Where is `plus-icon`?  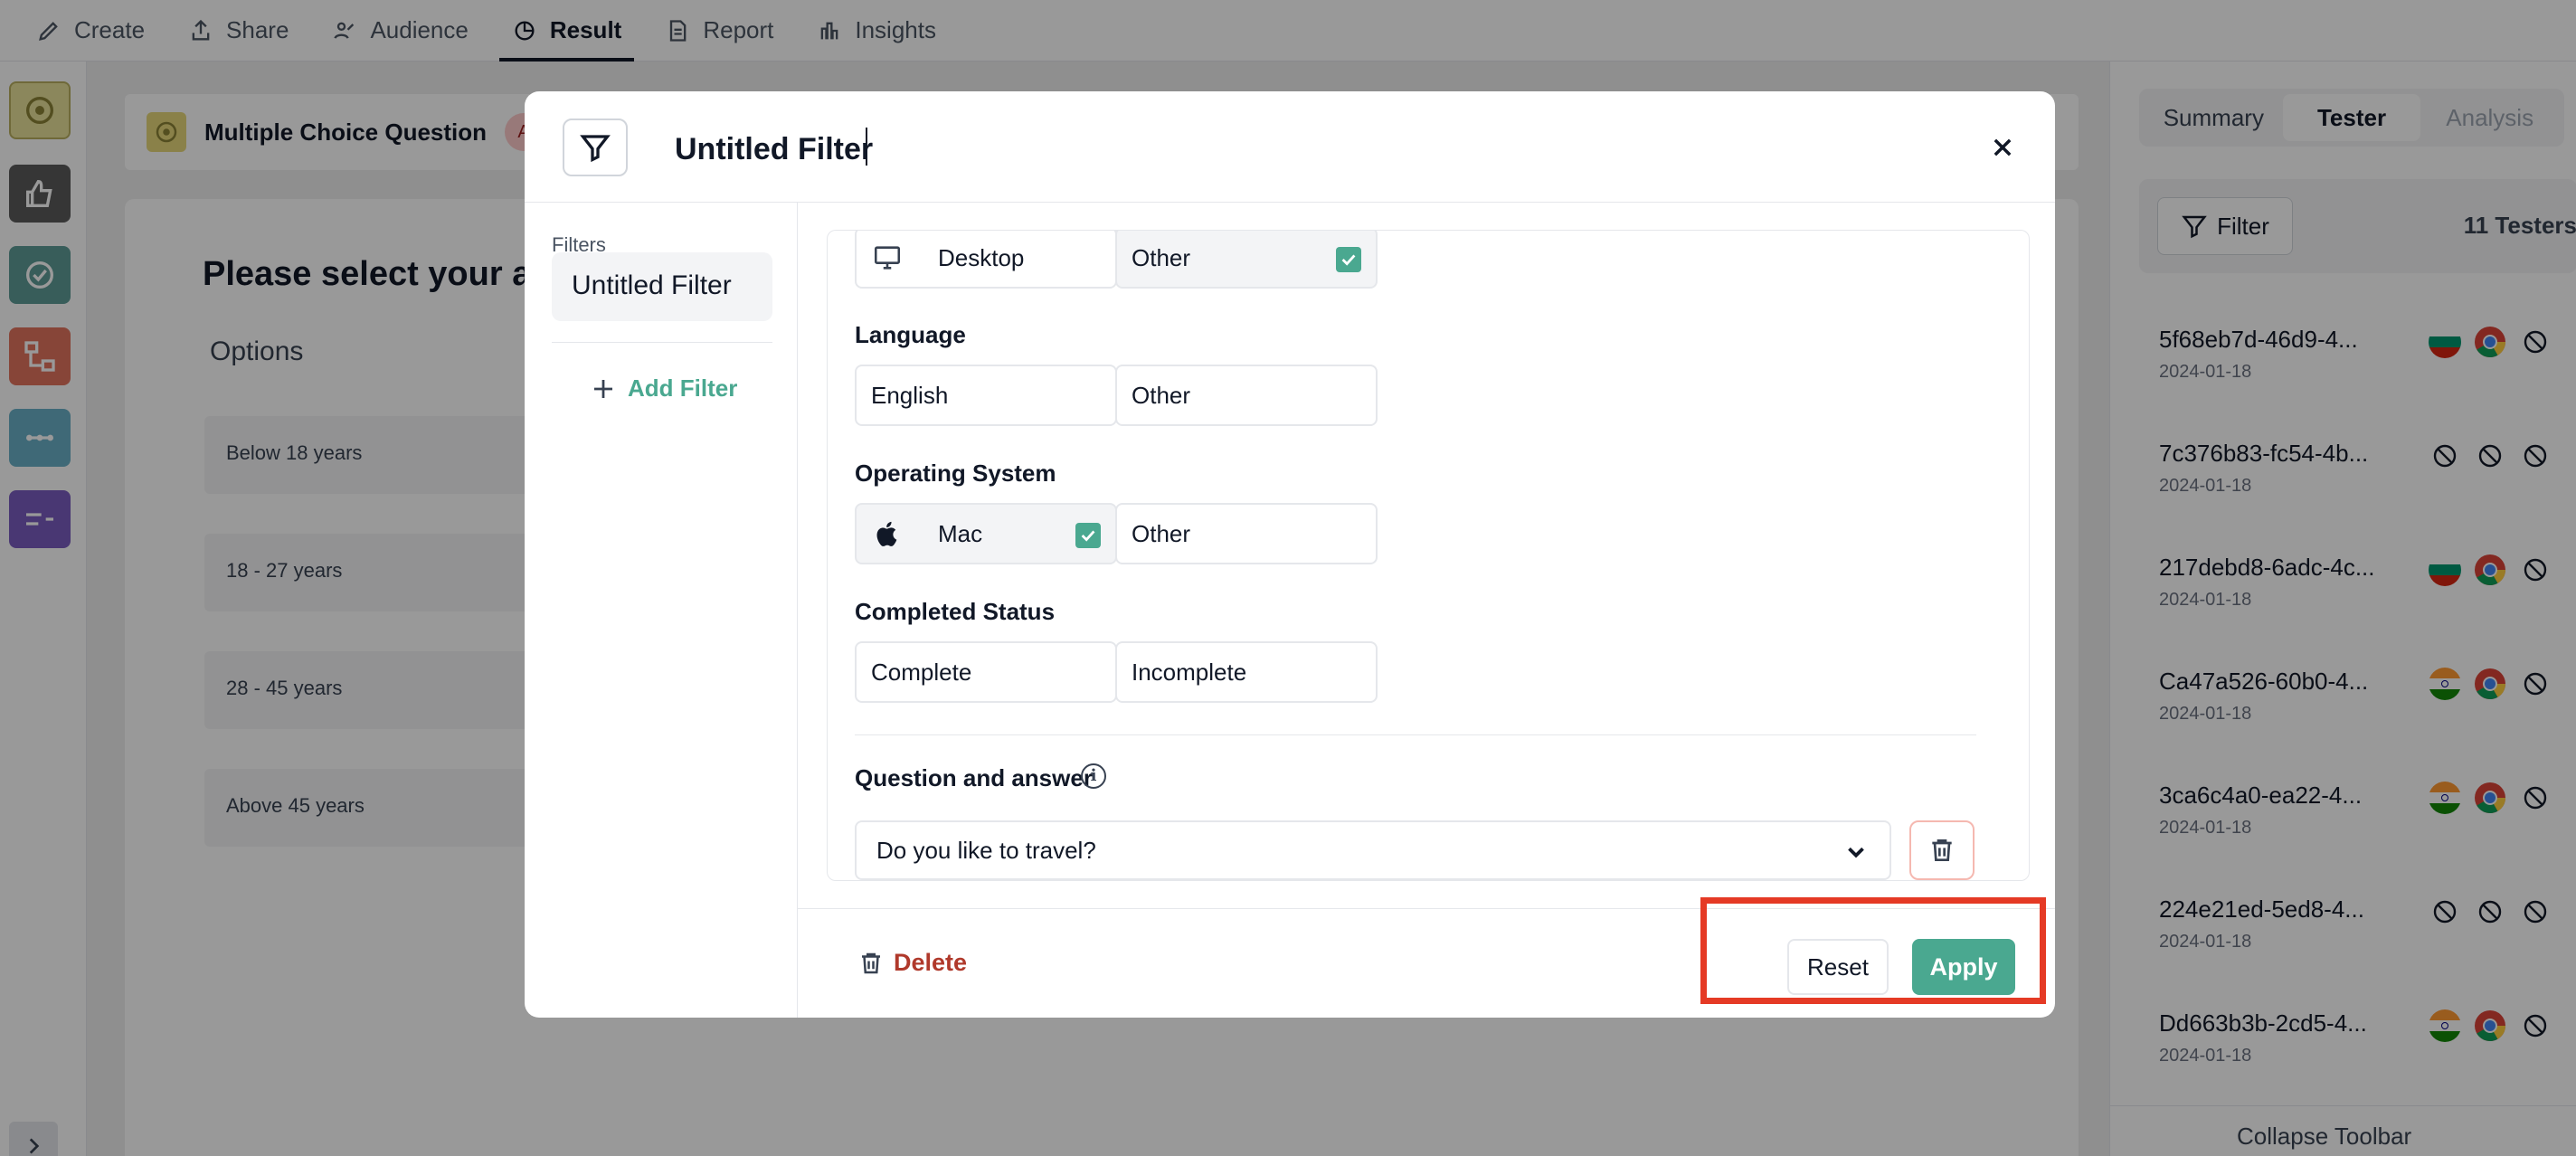 plus-icon is located at coordinates (603, 388).